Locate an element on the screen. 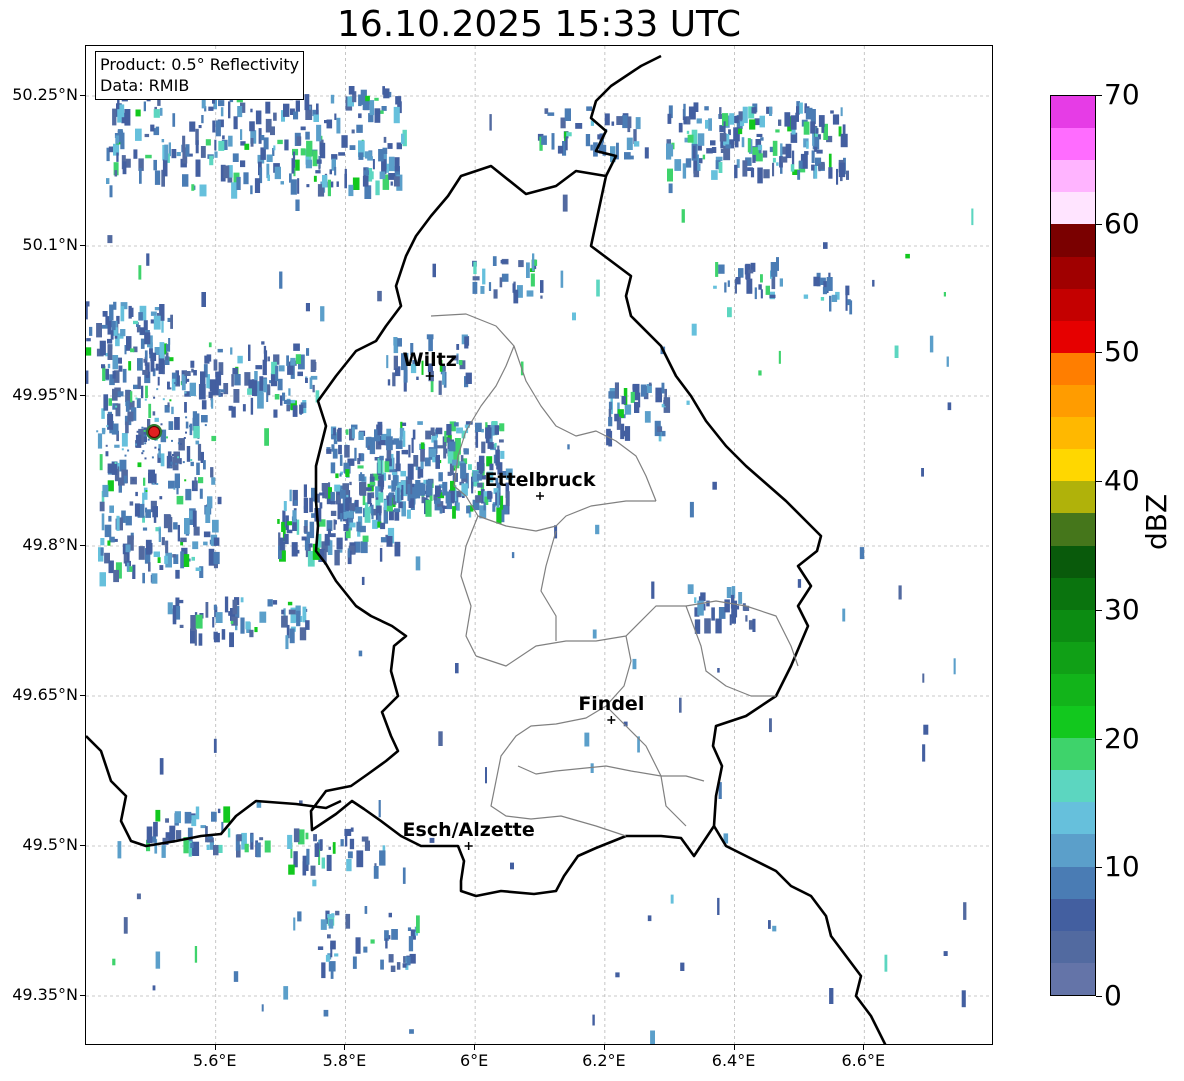 This screenshot has height=1081, width=1184. lat-tick-mark is located at coordinates (82, 995).